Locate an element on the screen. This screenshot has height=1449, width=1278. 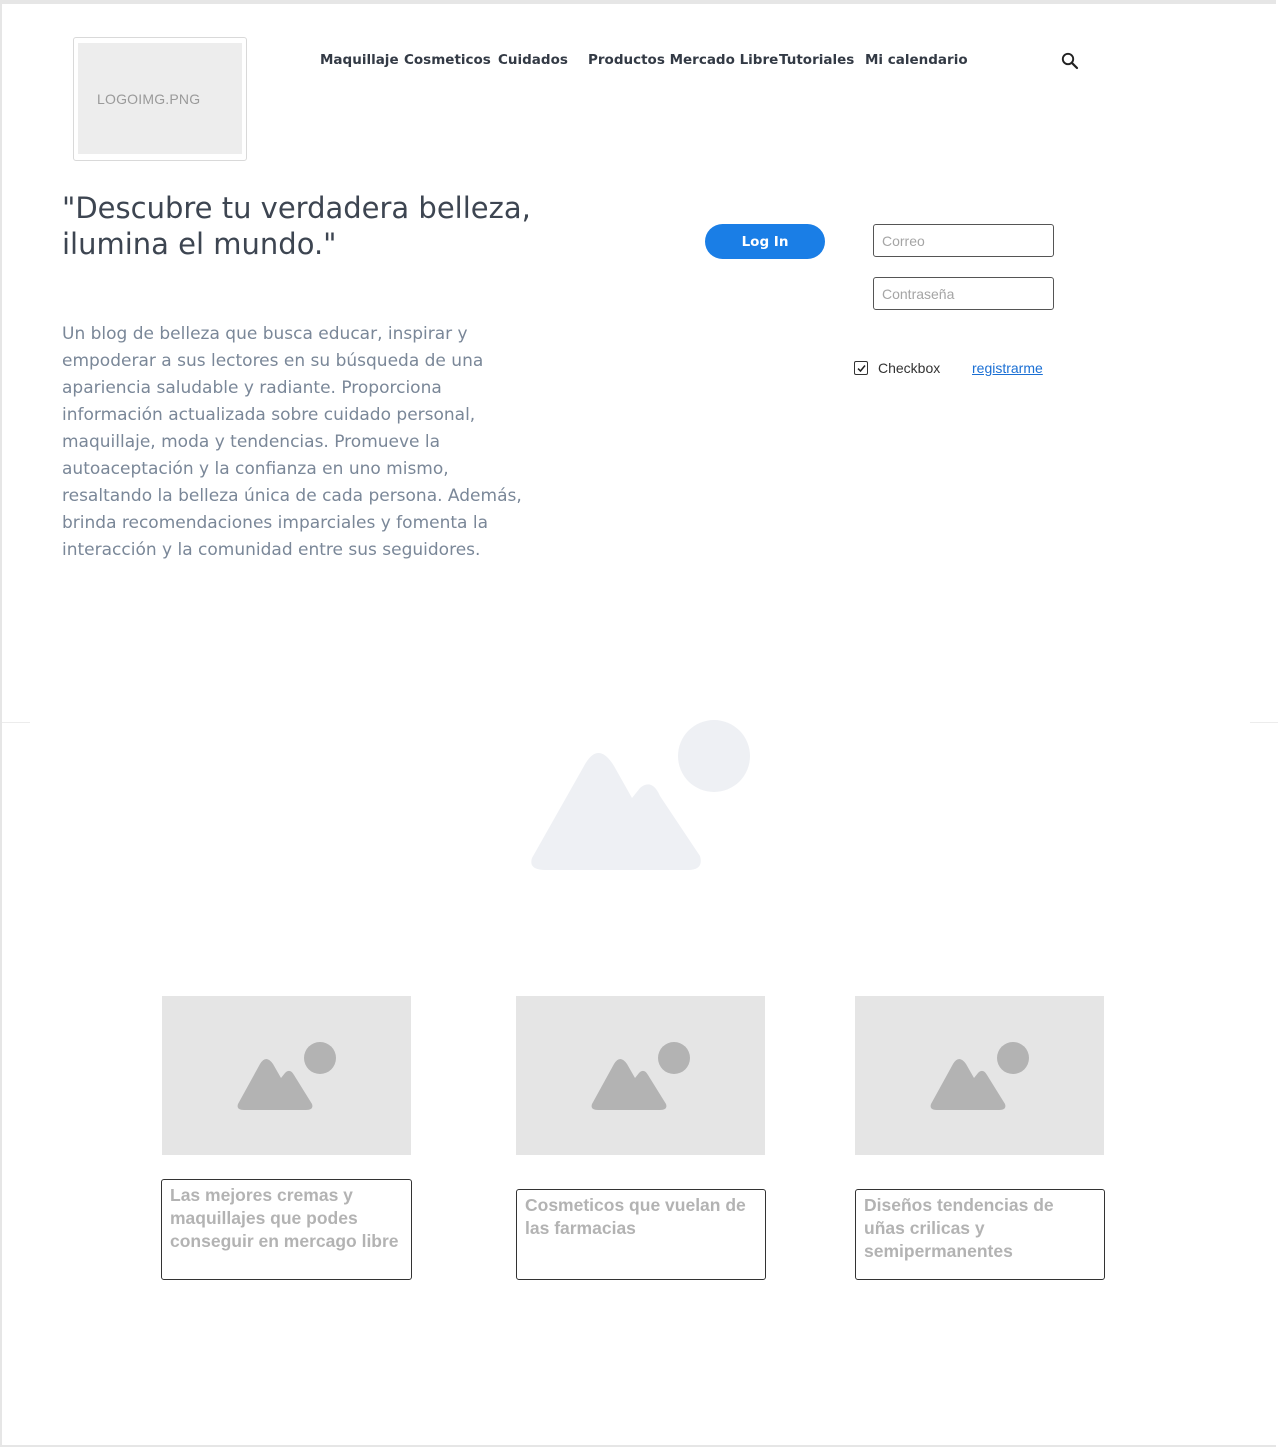
login-button: Log In is located at coordinates (765, 241).